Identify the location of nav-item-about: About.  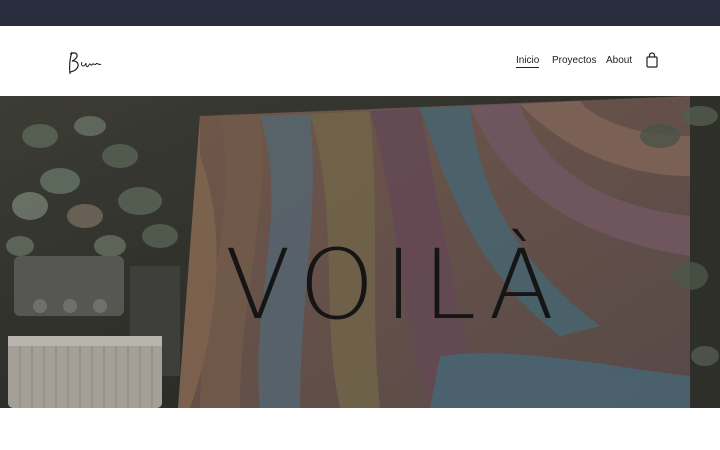
(619, 60).